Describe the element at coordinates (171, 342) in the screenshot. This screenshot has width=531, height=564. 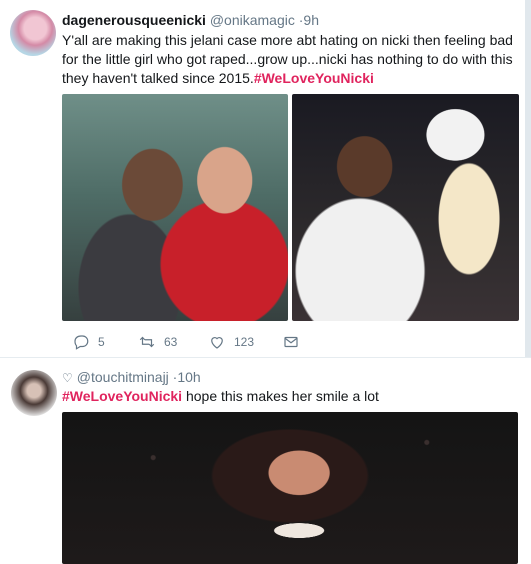
I see `retweet-count: 63` at that location.